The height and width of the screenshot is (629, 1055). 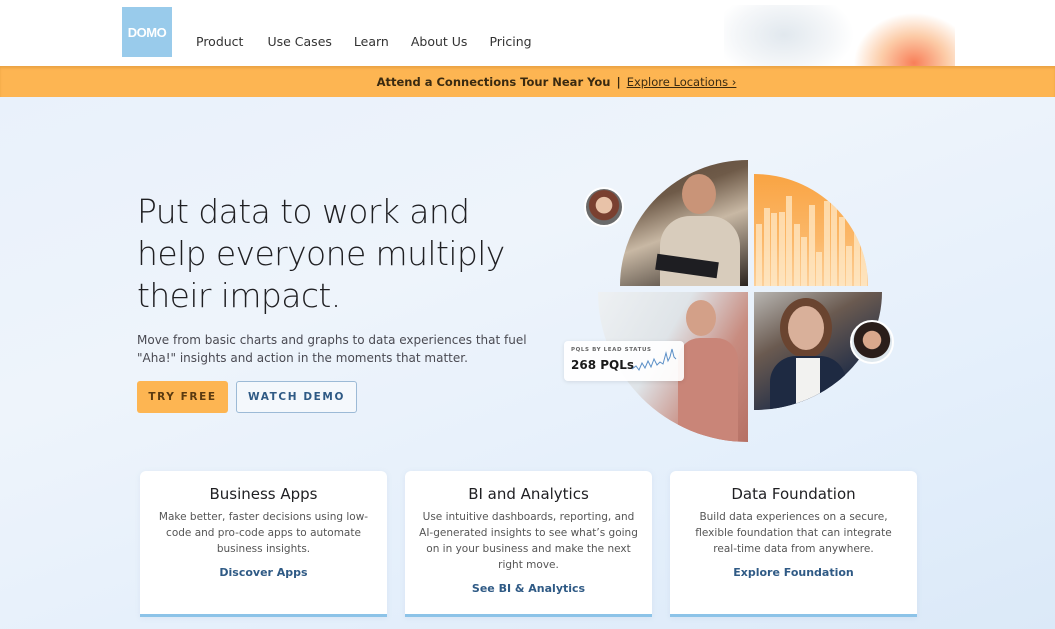 I want to click on card-title: Data Foundation, so click(x=793, y=494).